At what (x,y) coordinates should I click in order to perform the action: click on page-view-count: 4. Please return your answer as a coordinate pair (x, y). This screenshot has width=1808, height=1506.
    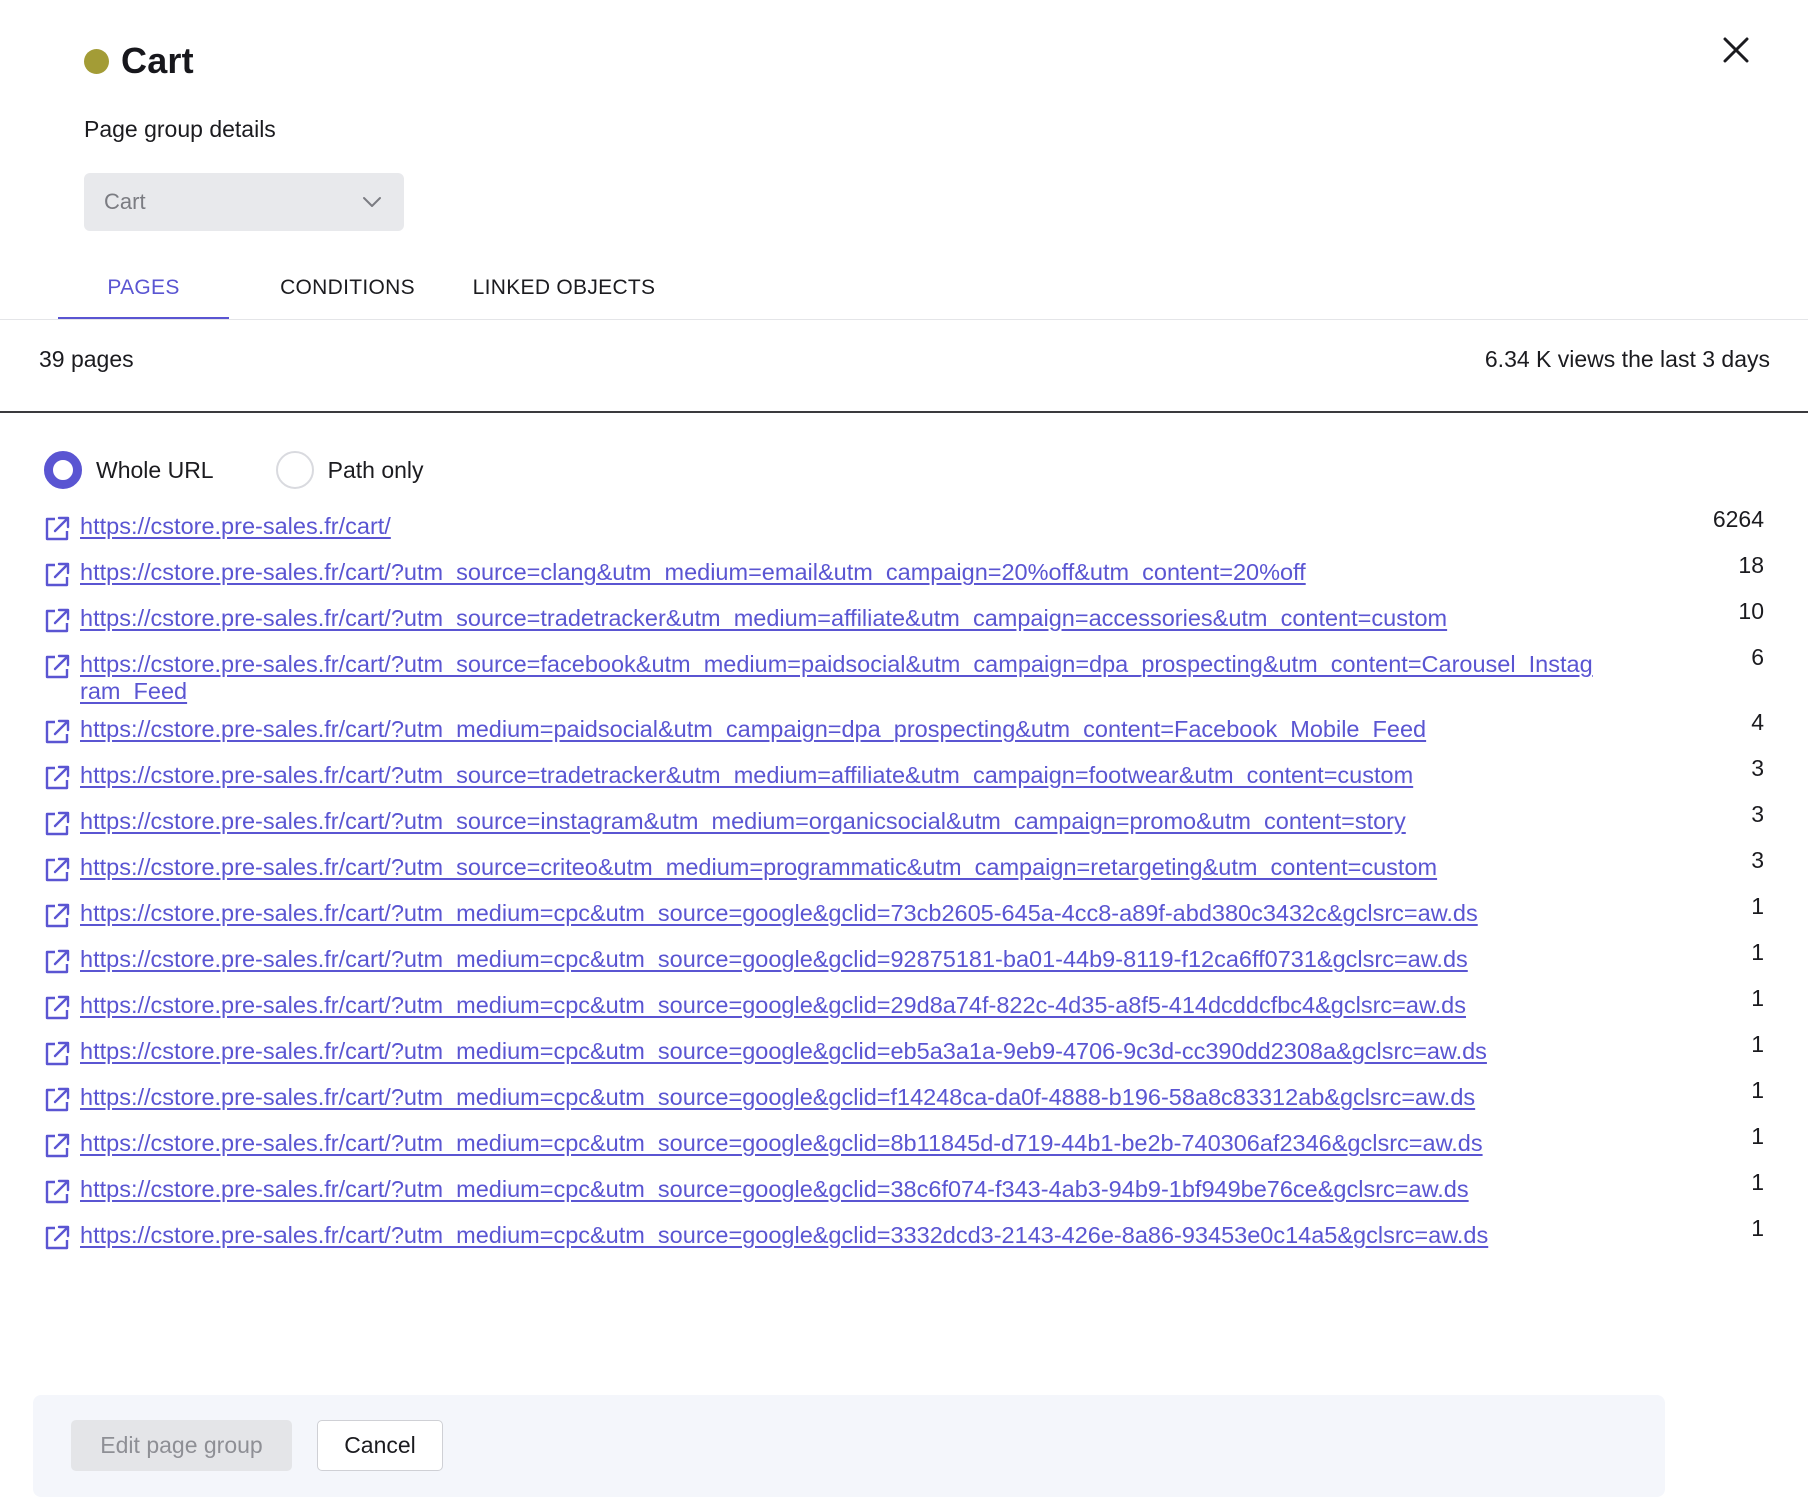
    Looking at the image, I should click on (1757, 722).